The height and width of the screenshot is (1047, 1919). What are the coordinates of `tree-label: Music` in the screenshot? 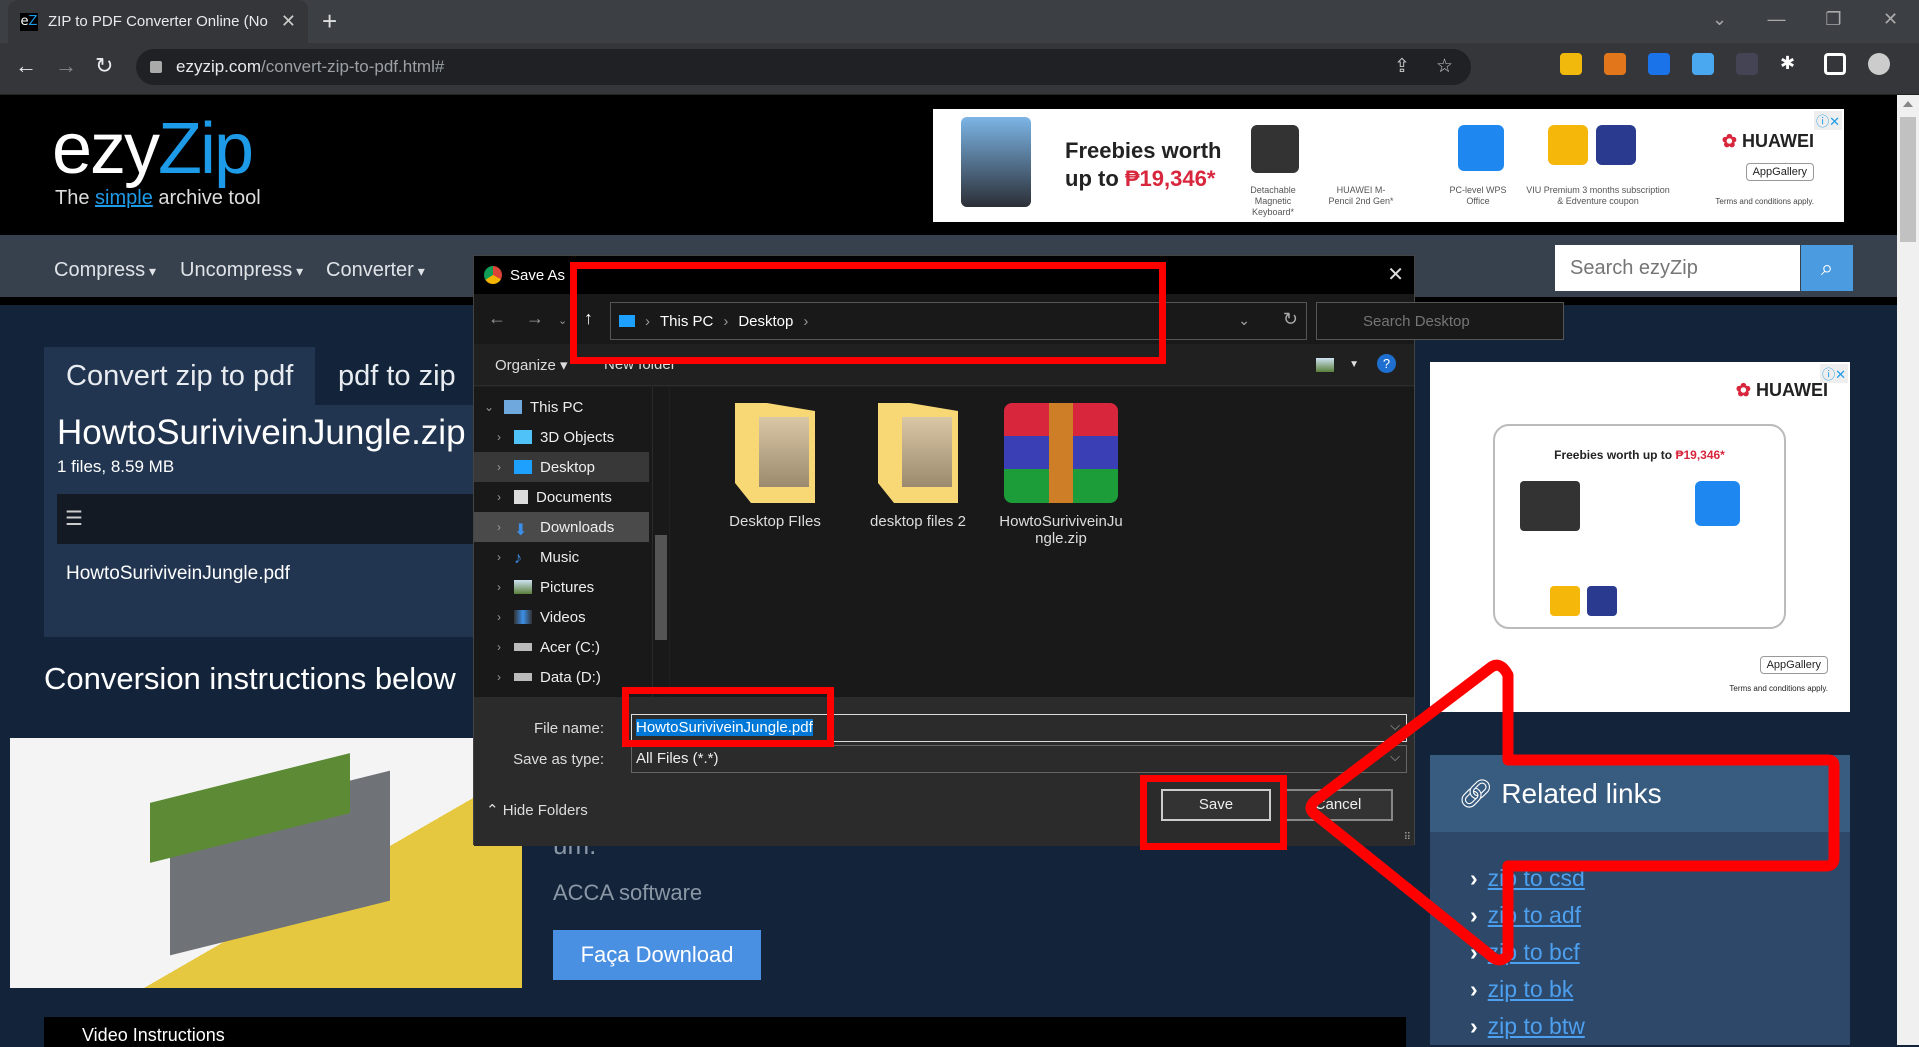 It's located at (560, 557).